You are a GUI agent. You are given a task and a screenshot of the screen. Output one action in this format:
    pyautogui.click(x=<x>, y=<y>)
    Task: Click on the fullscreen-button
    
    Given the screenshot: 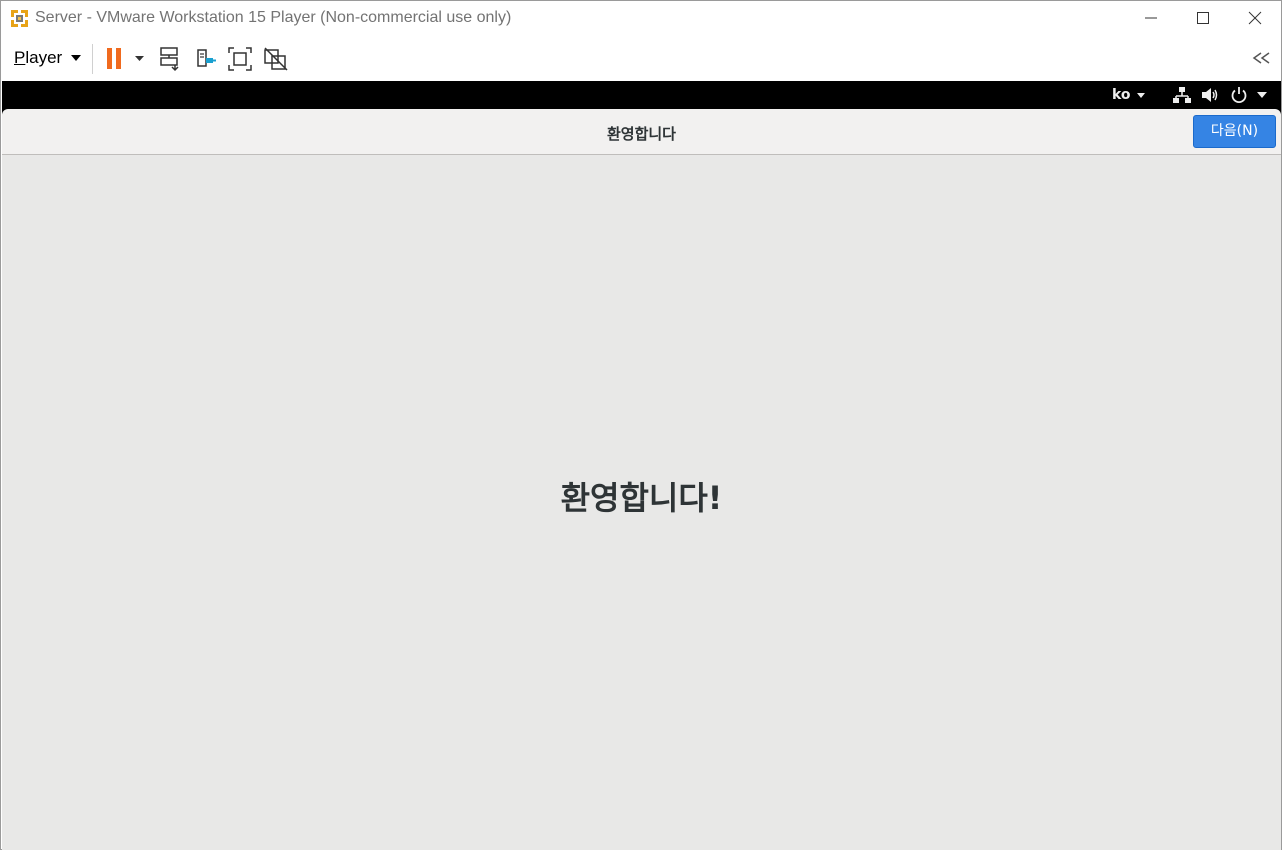 What is the action you would take?
    pyautogui.click(x=240, y=59)
    